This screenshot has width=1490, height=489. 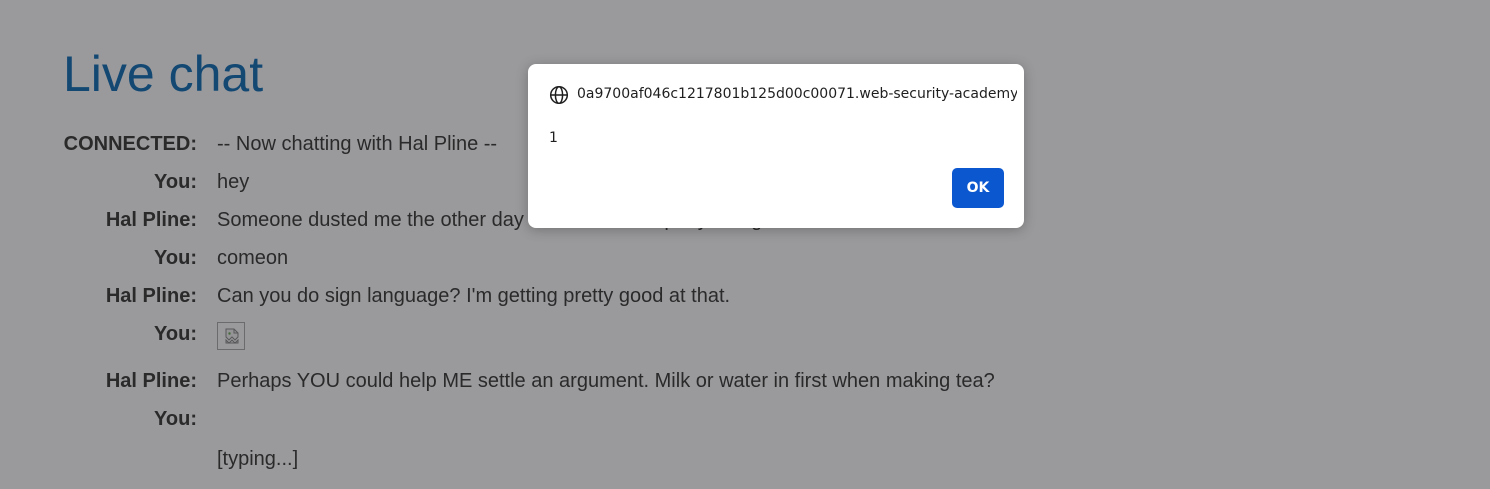 I want to click on dialog-message: 1, so click(x=553, y=138).